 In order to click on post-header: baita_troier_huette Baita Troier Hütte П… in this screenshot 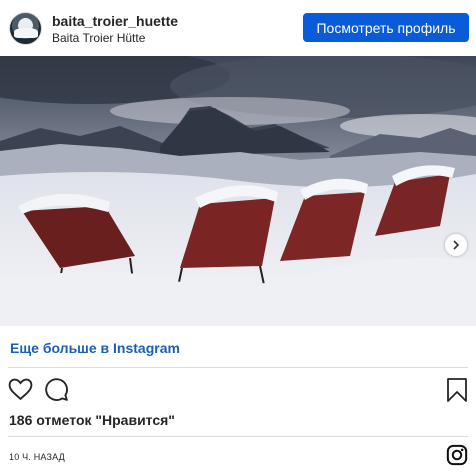, I will do `click(238, 28)`.